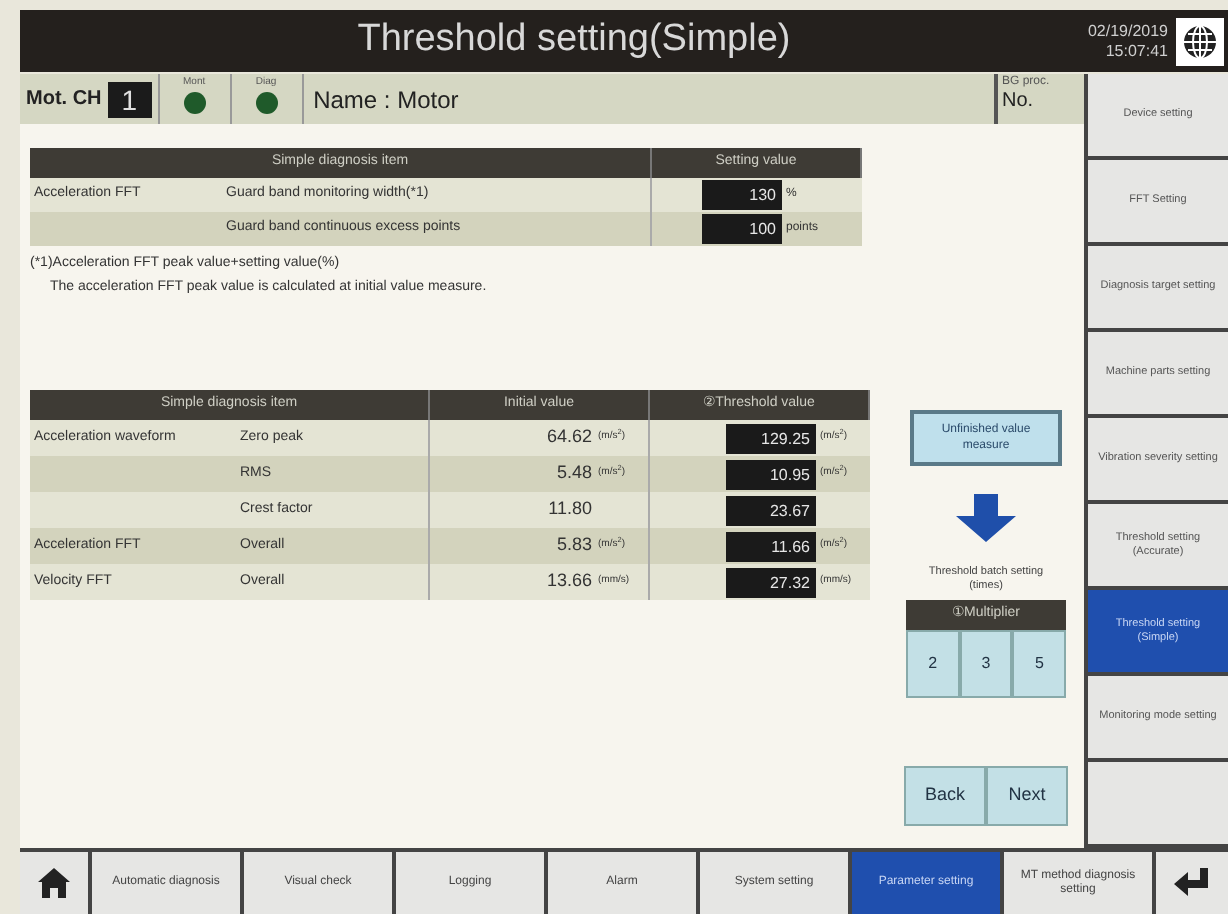 The width and height of the screenshot is (1228, 914). Describe the element at coordinates (570, 509) in the screenshot. I see `initial-value: 11.80` at that location.